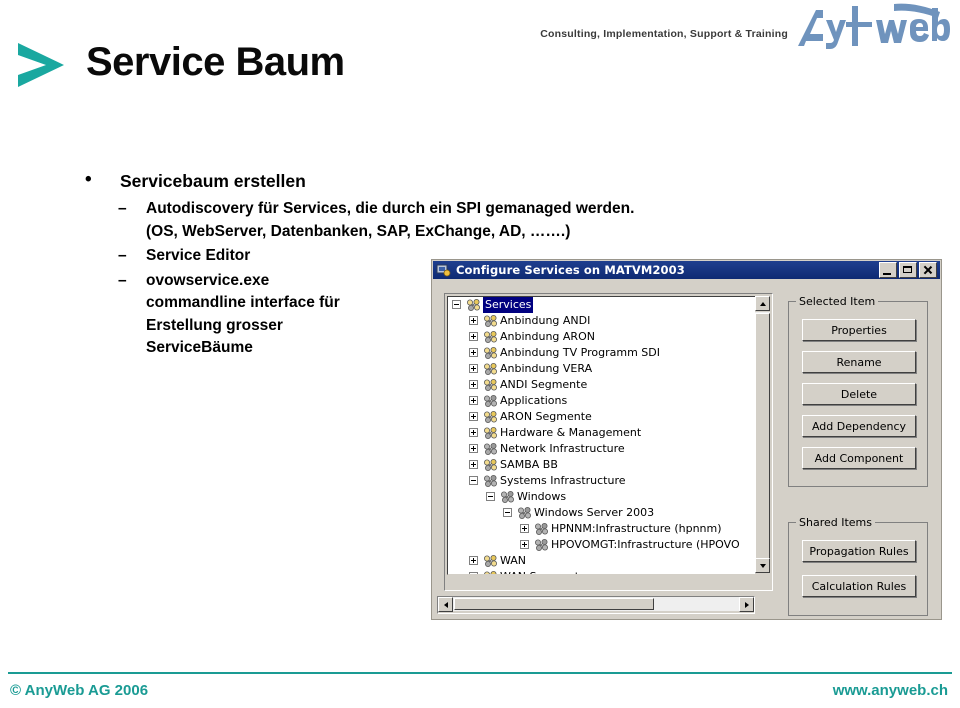  I want to click on calculation-rules-button: Calculation Rules, so click(859, 586).